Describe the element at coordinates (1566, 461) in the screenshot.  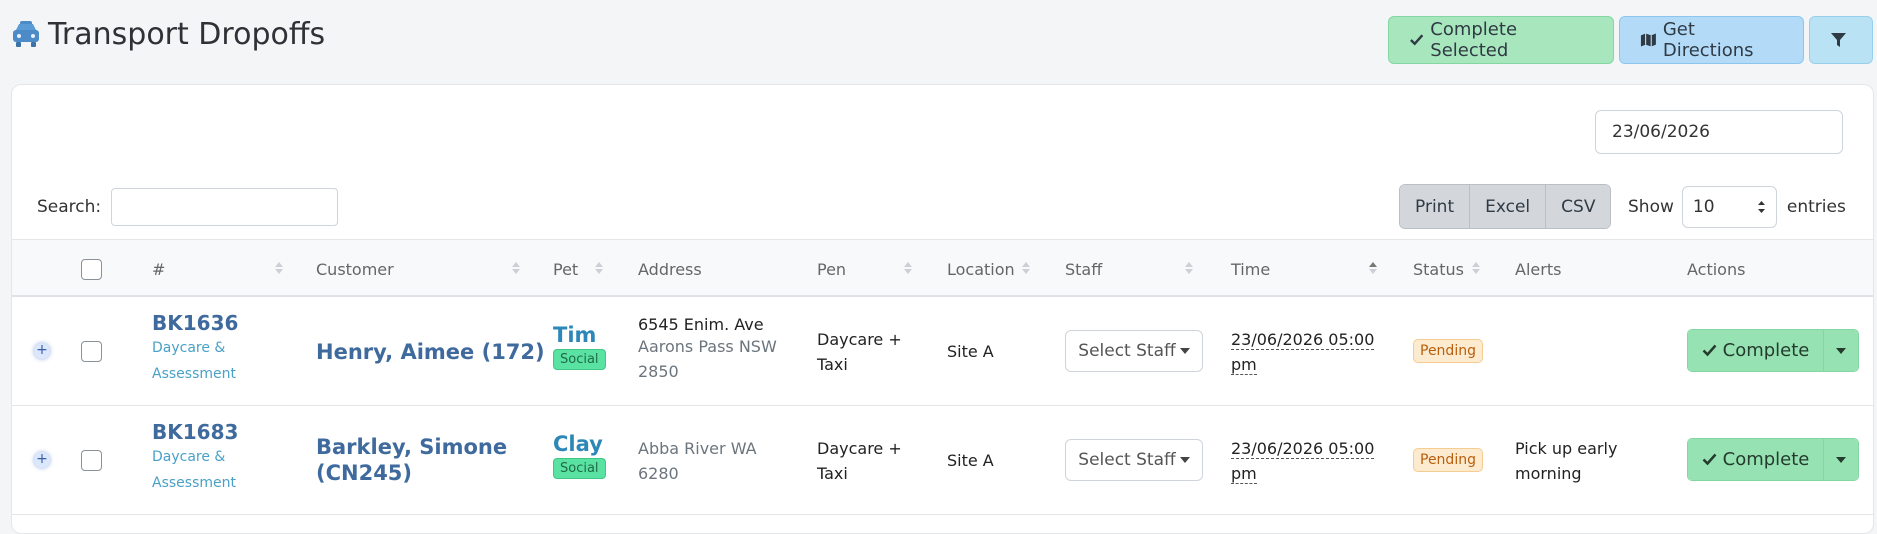
I see `alerts-cell: Pick up early morning` at that location.